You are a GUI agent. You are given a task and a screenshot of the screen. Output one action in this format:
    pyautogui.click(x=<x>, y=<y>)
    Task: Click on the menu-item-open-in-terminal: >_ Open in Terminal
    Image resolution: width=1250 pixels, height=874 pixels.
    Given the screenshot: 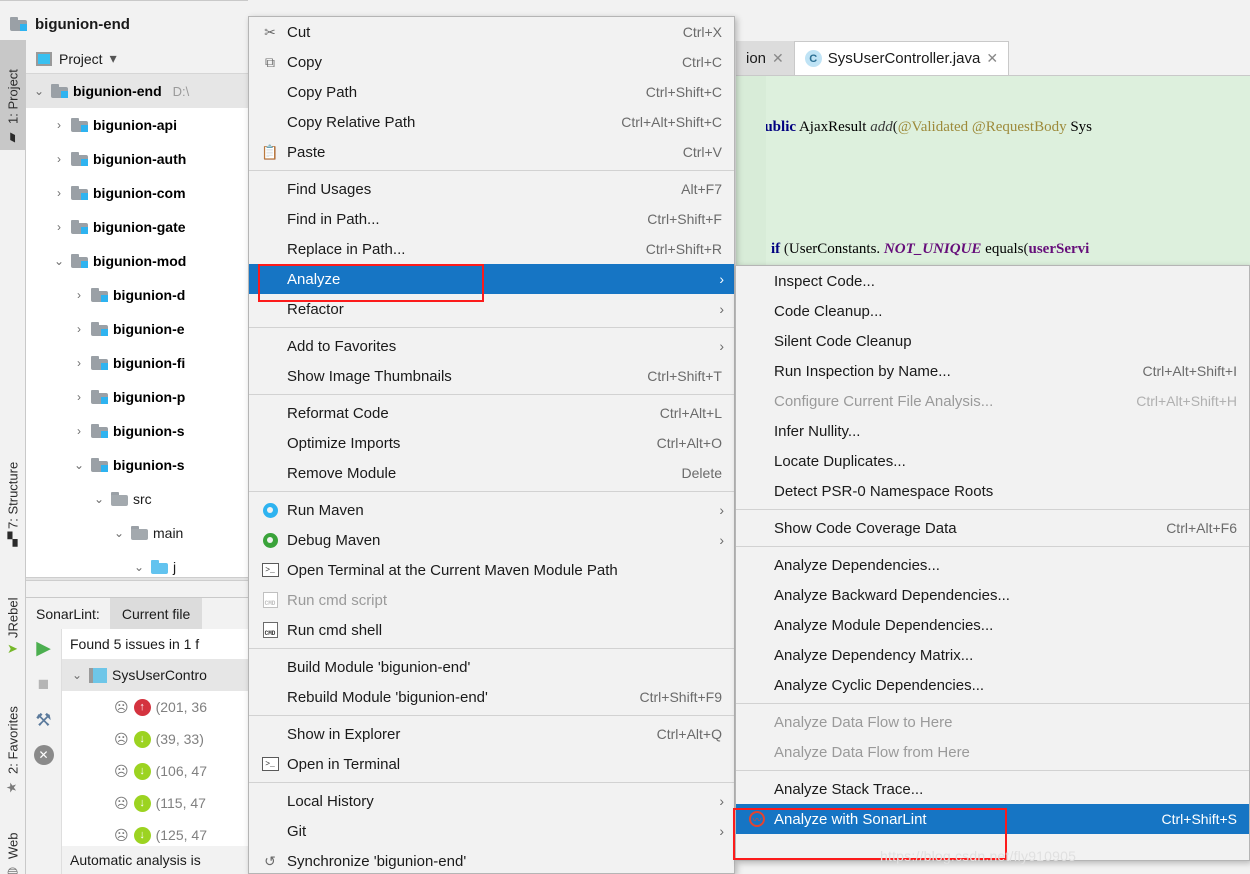 What is the action you would take?
    pyautogui.click(x=491, y=764)
    